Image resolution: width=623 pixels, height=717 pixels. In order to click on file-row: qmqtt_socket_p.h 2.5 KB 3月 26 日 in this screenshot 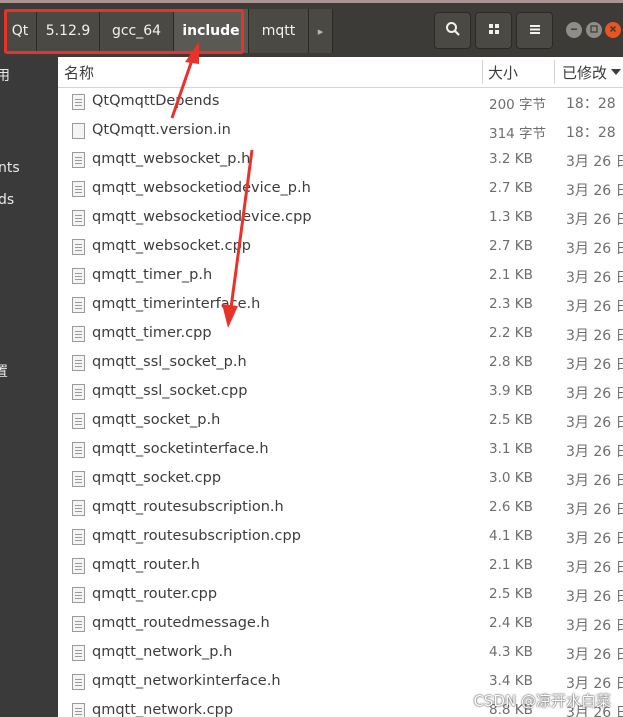, I will do `click(340, 421)`.